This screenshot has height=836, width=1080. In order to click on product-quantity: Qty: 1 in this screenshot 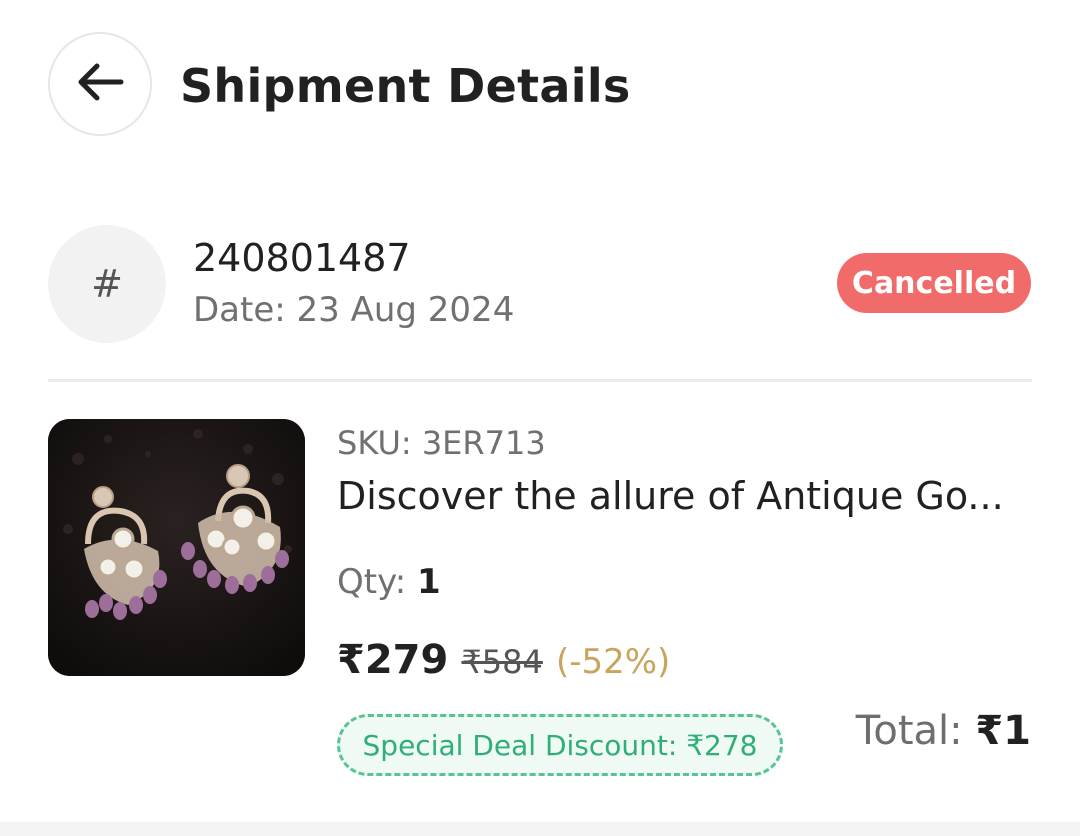, I will do `click(389, 582)`.